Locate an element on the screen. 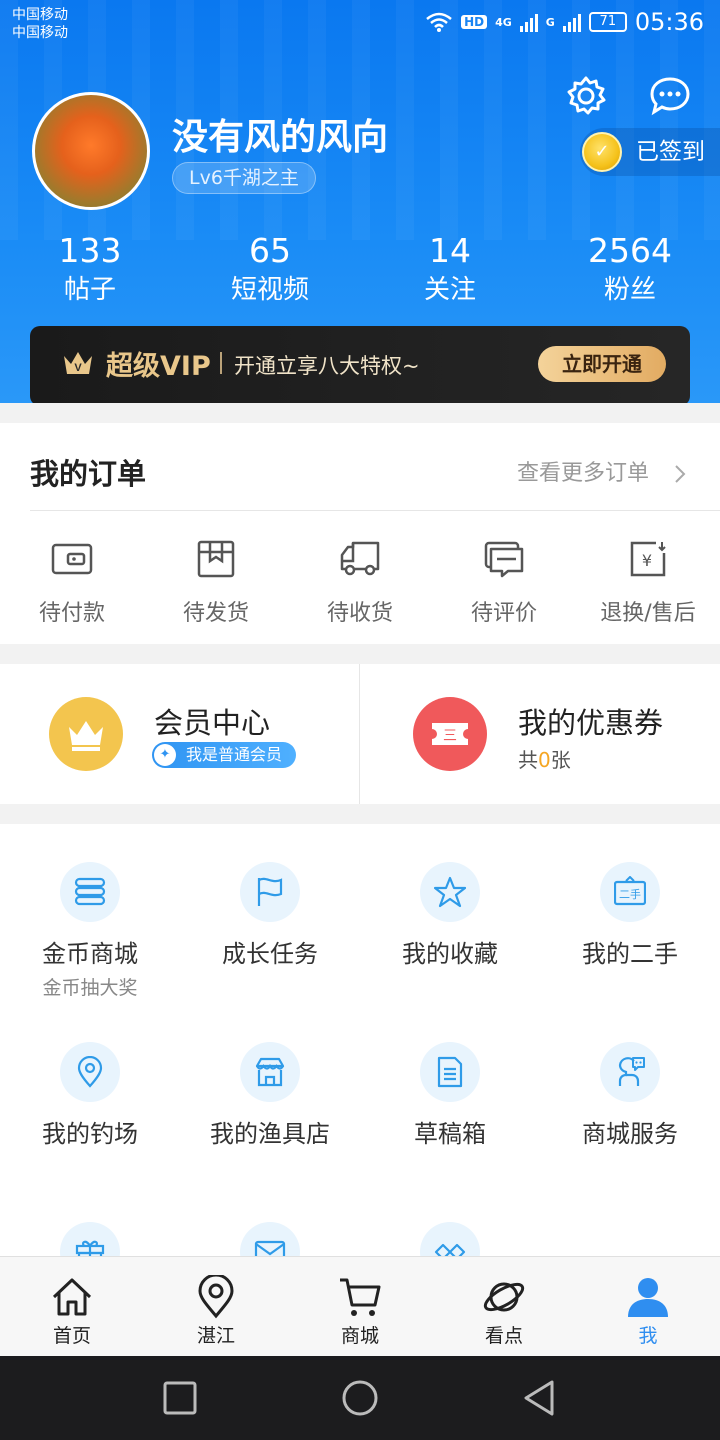 This screenshot has width=720, height=1440. service-label: 我的渔具店 is located at coordinates (270, 1134).